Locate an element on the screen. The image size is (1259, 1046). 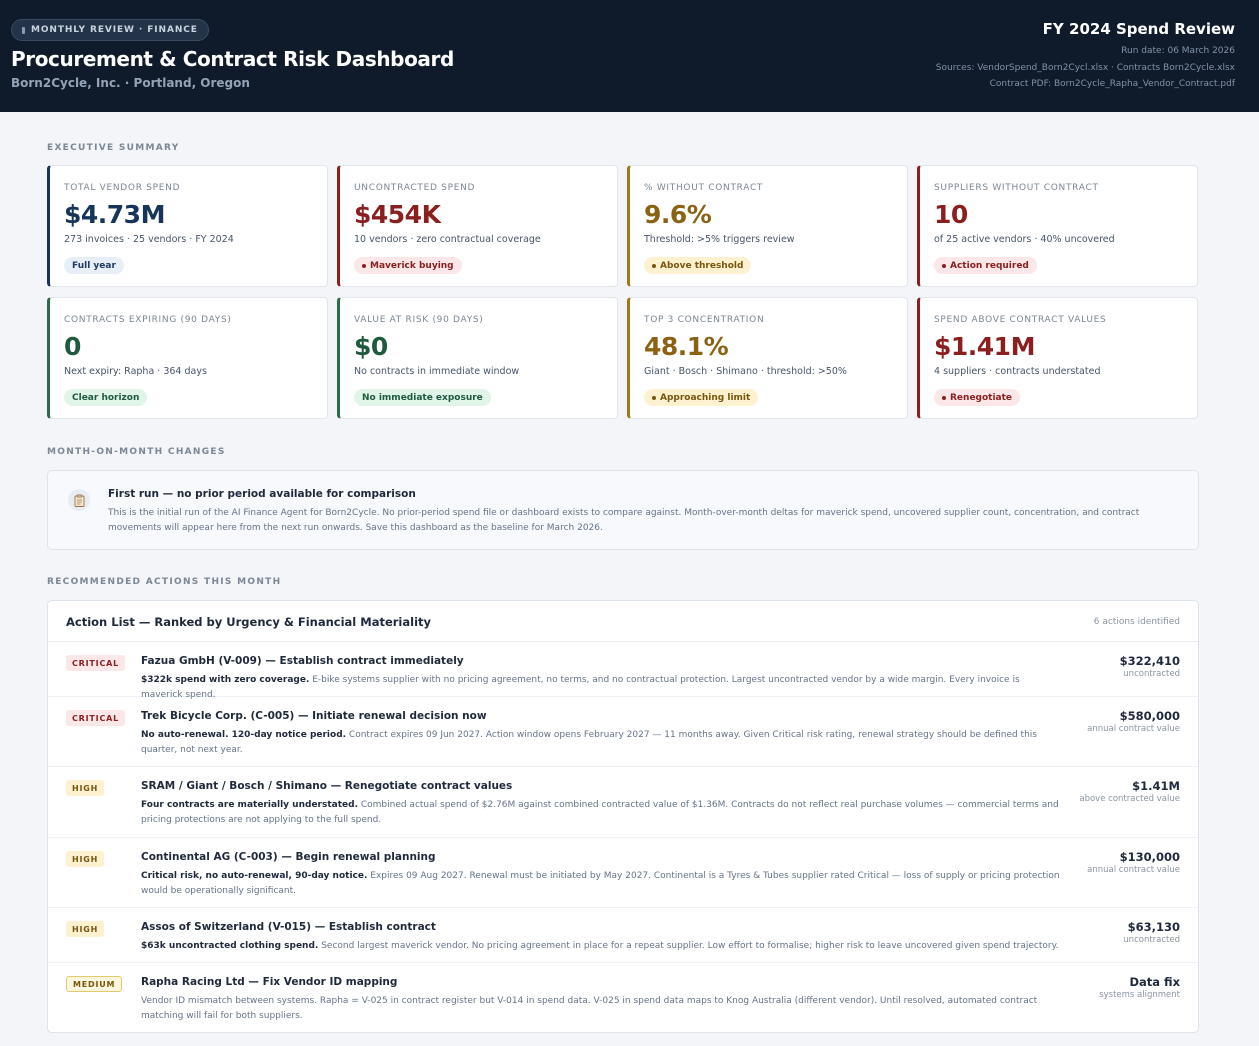
kpi-description: Threshold: >5% triggers review is located at coordinates (719, 239).